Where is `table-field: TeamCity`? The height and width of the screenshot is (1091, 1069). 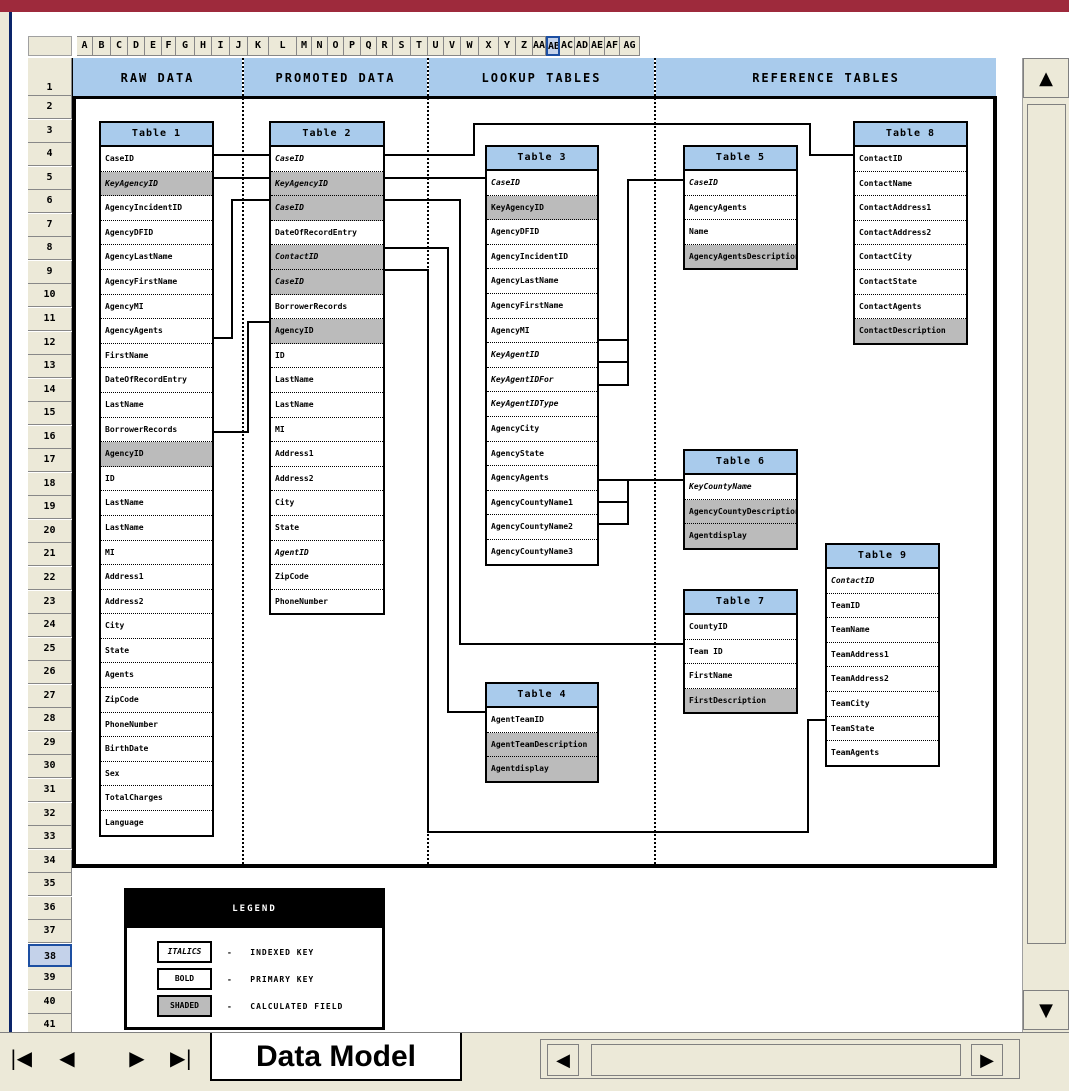 table-field: TeamCity is located at coordinates (882, 704).